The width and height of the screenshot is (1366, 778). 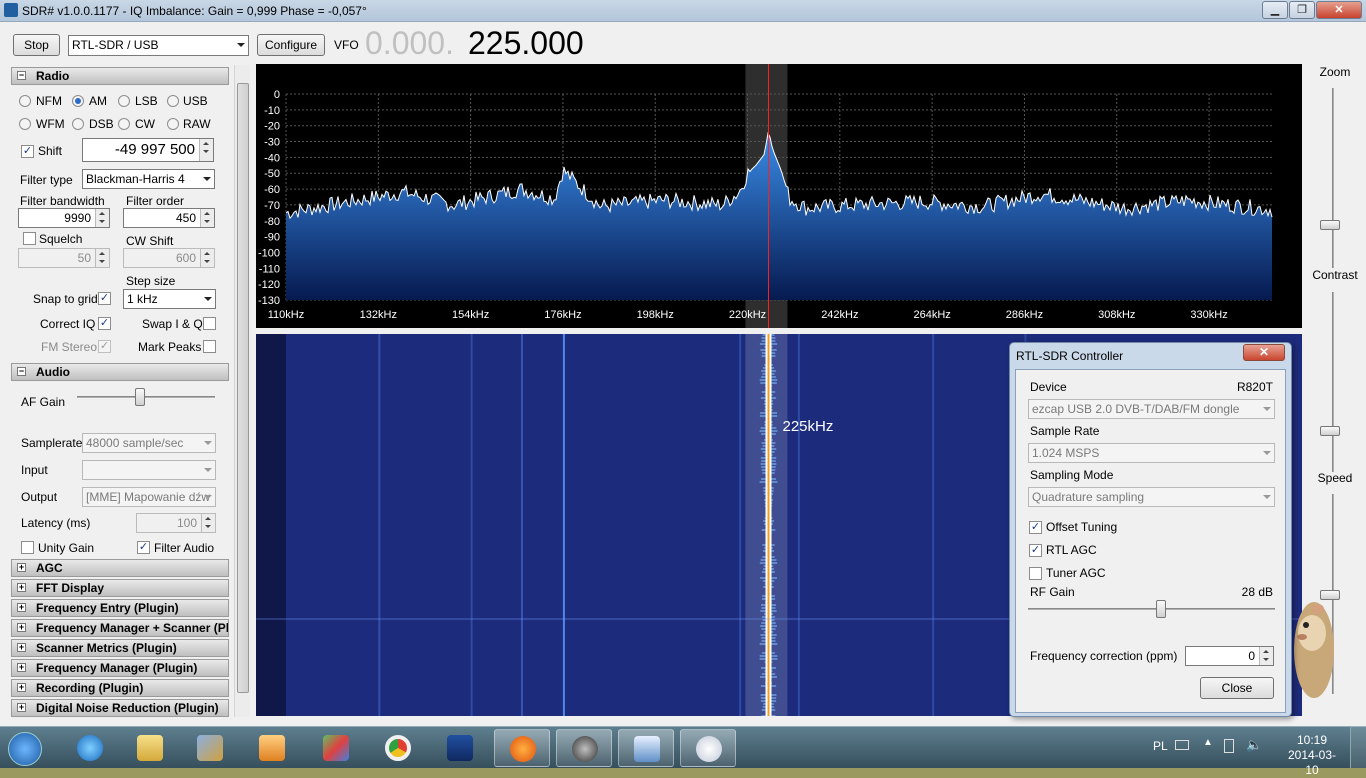 I want to click on plugin-header-frequency-entry: + Frequency Entry (Plugin), so click(x=120, y=608).